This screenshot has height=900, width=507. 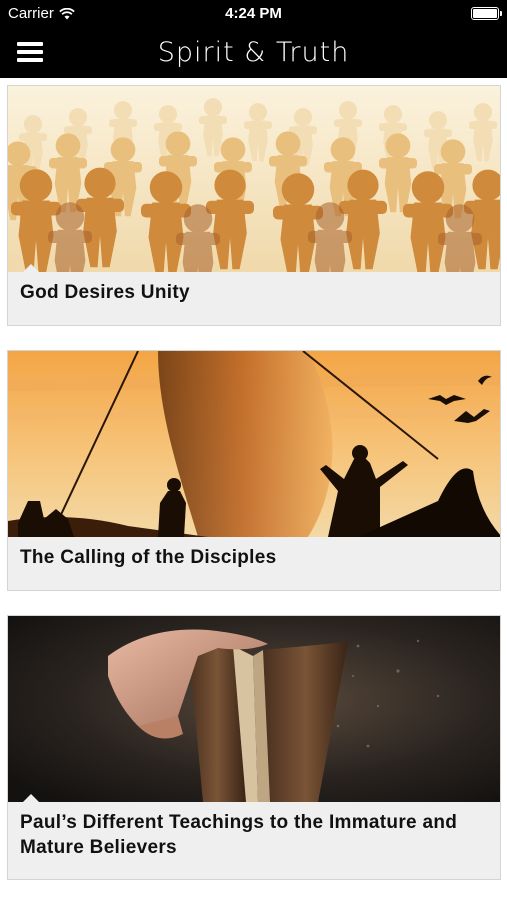 I want to click on nav-bar: Spirit & Truth, so click(x=253, y=53).